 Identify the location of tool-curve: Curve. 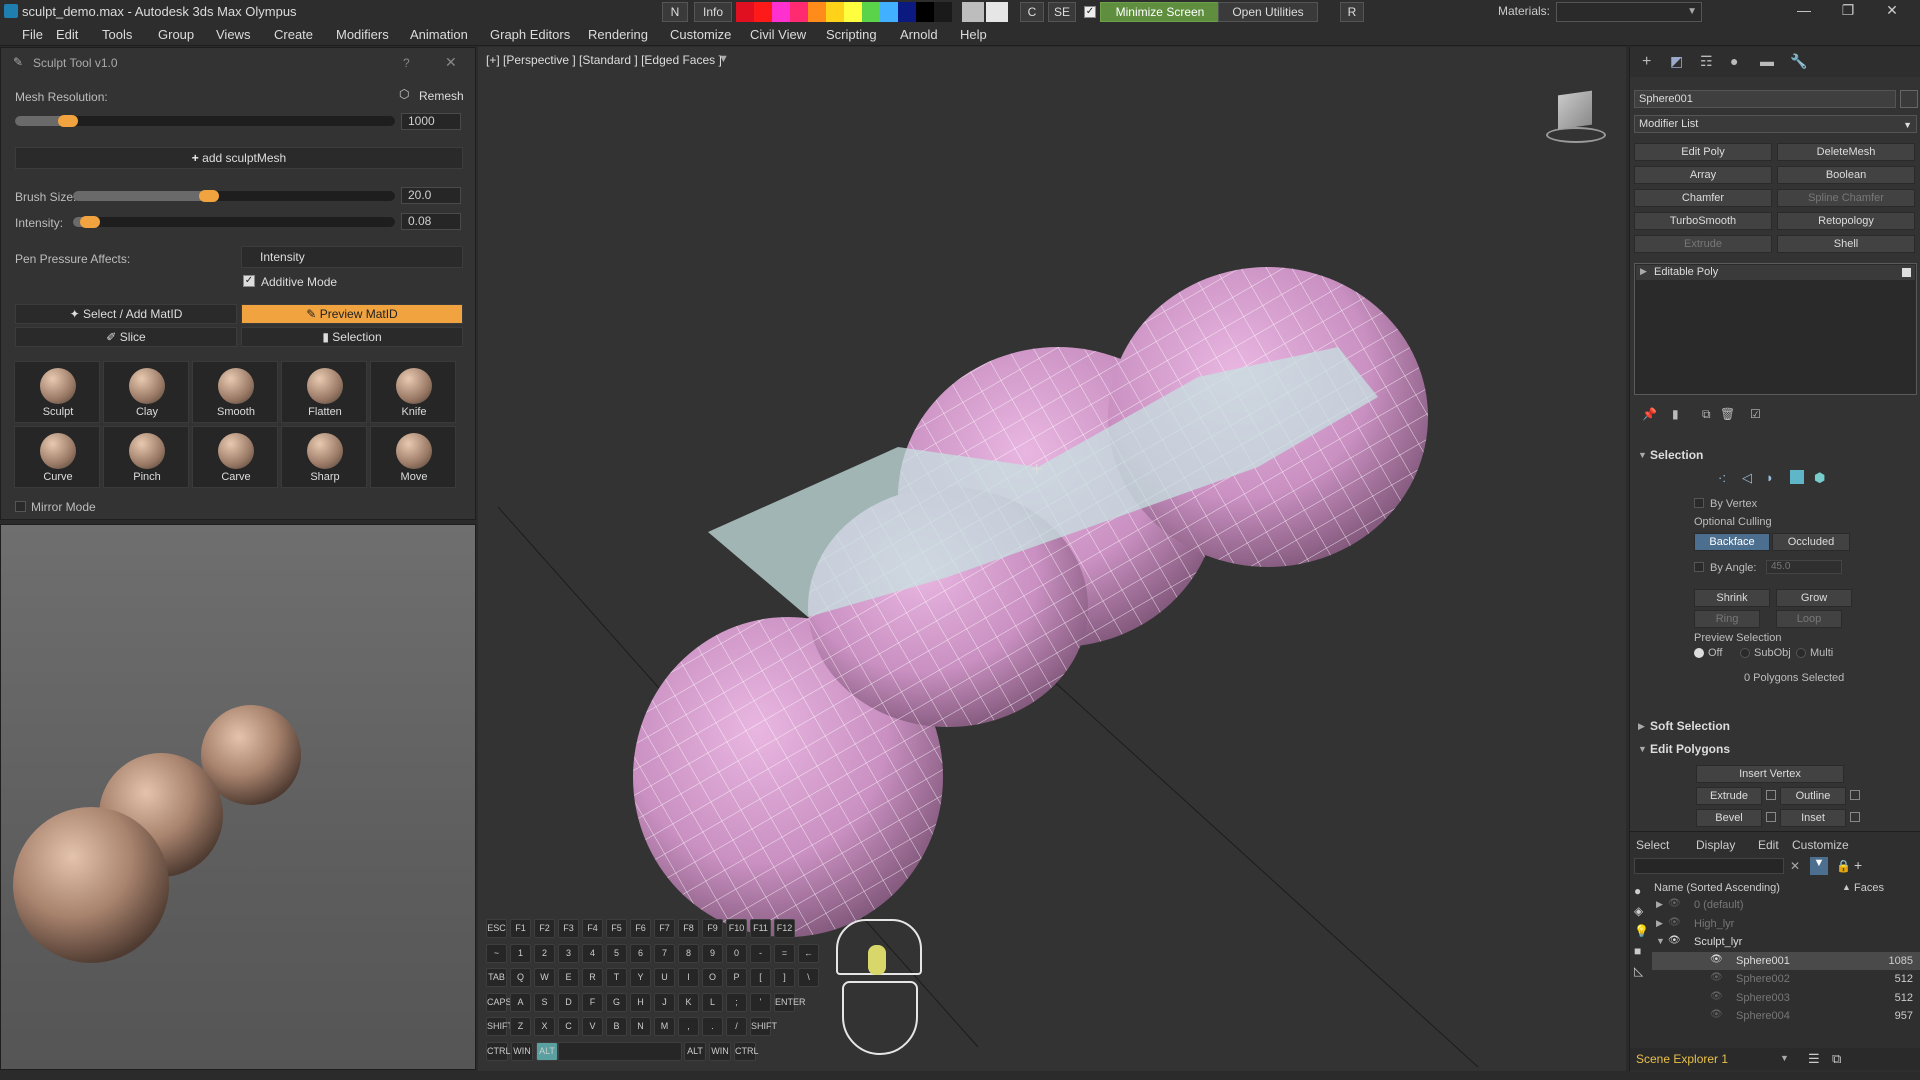
(57, 457).